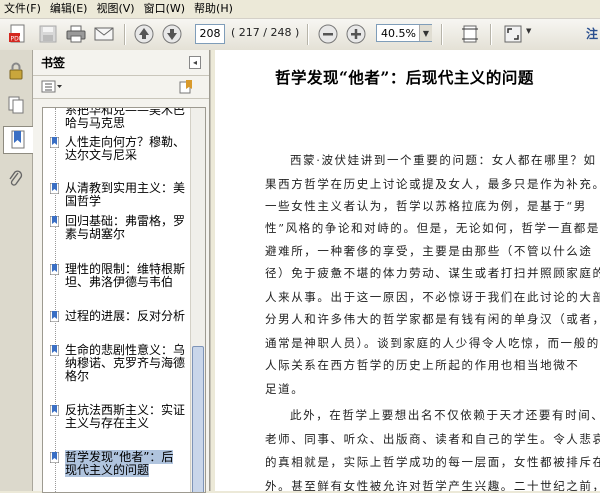  I want to click on bookmark-item: 回归基础：弗雷格，罗素与胡塞尔, so click(117, 228).